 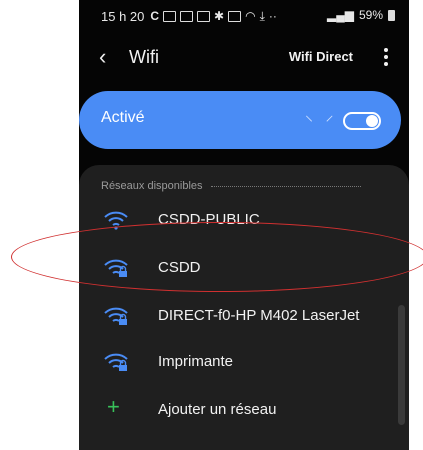 I want to click on more-notifications-icon: ··, so click(x=272, y=16).